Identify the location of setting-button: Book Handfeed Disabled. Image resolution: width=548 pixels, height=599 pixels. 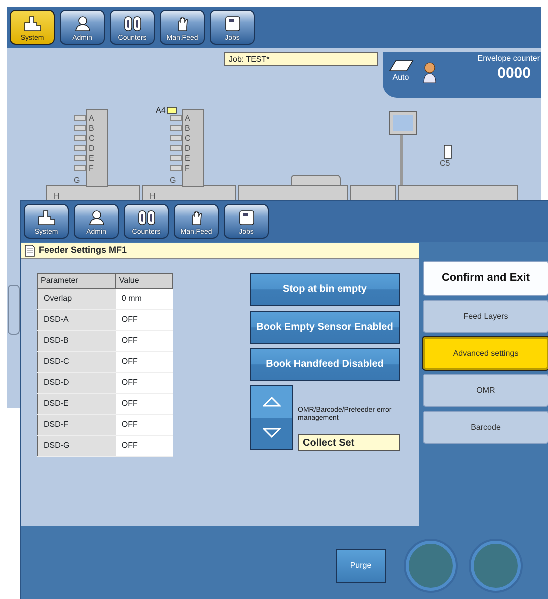
(325, 364).